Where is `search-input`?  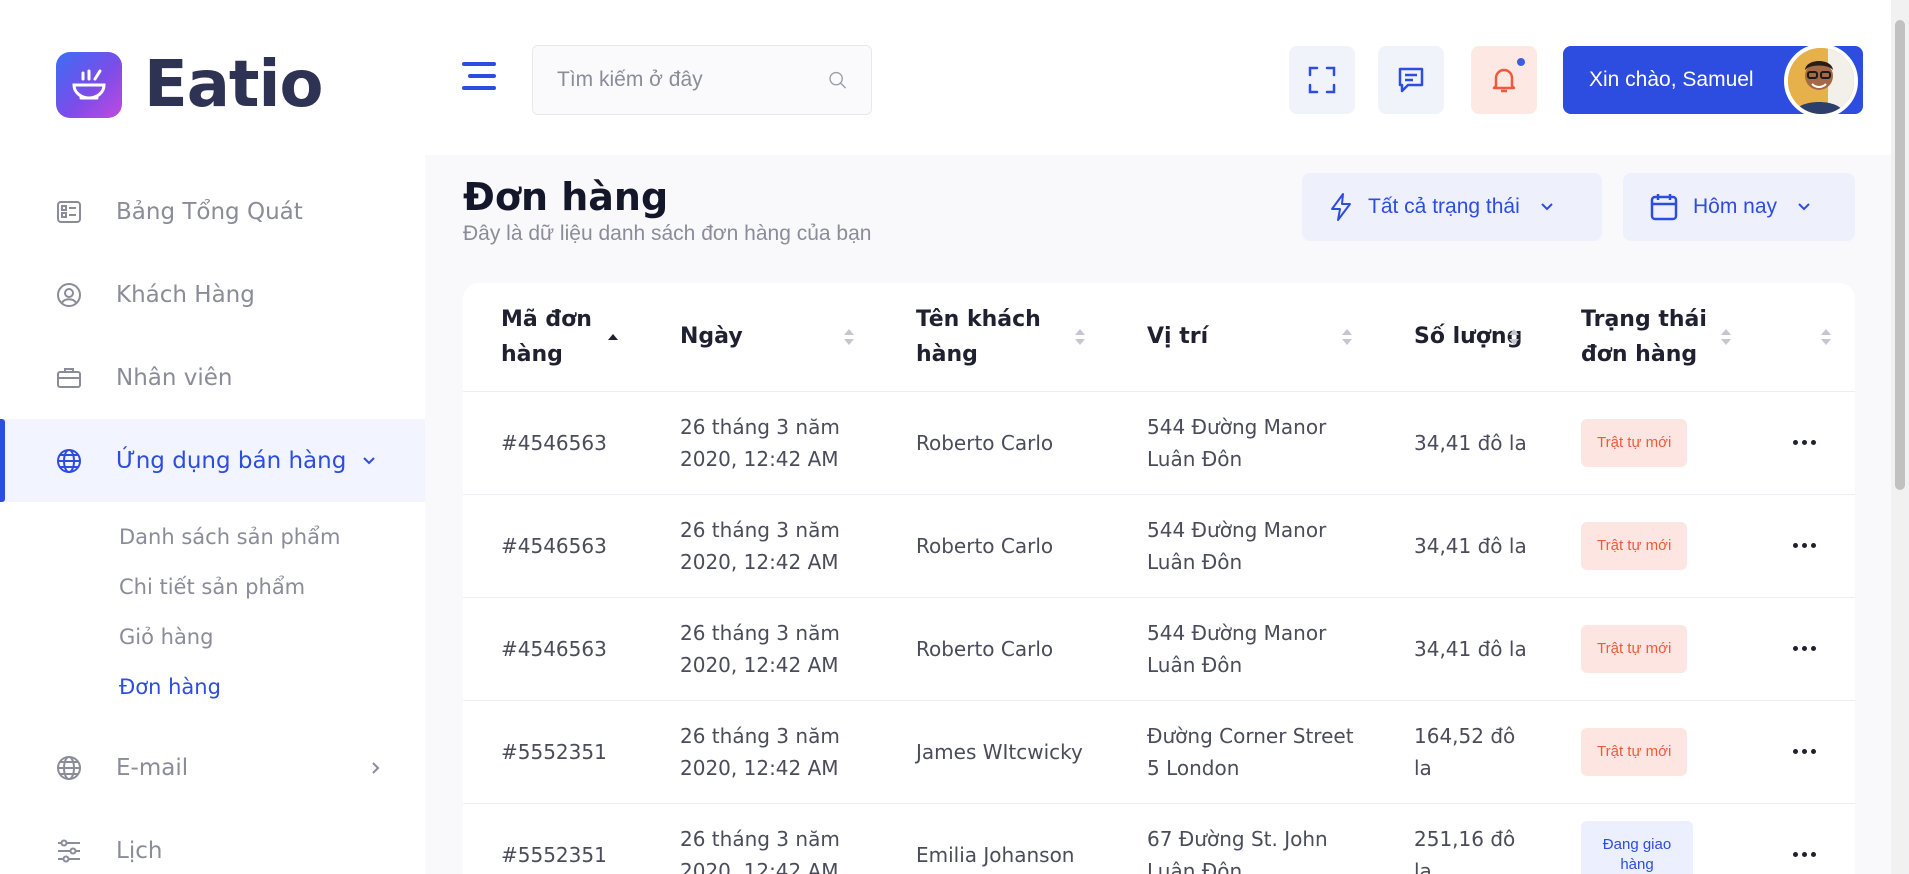
search-input is located at coordinates (692, 80).